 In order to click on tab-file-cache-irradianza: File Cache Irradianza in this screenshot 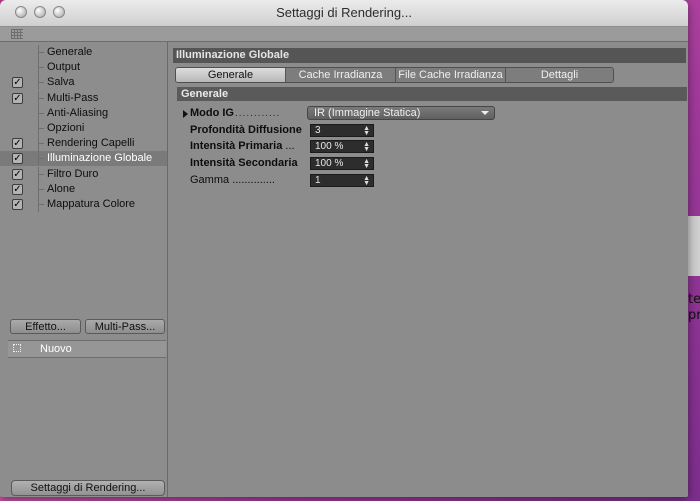, I will do `click(451, 75)`.